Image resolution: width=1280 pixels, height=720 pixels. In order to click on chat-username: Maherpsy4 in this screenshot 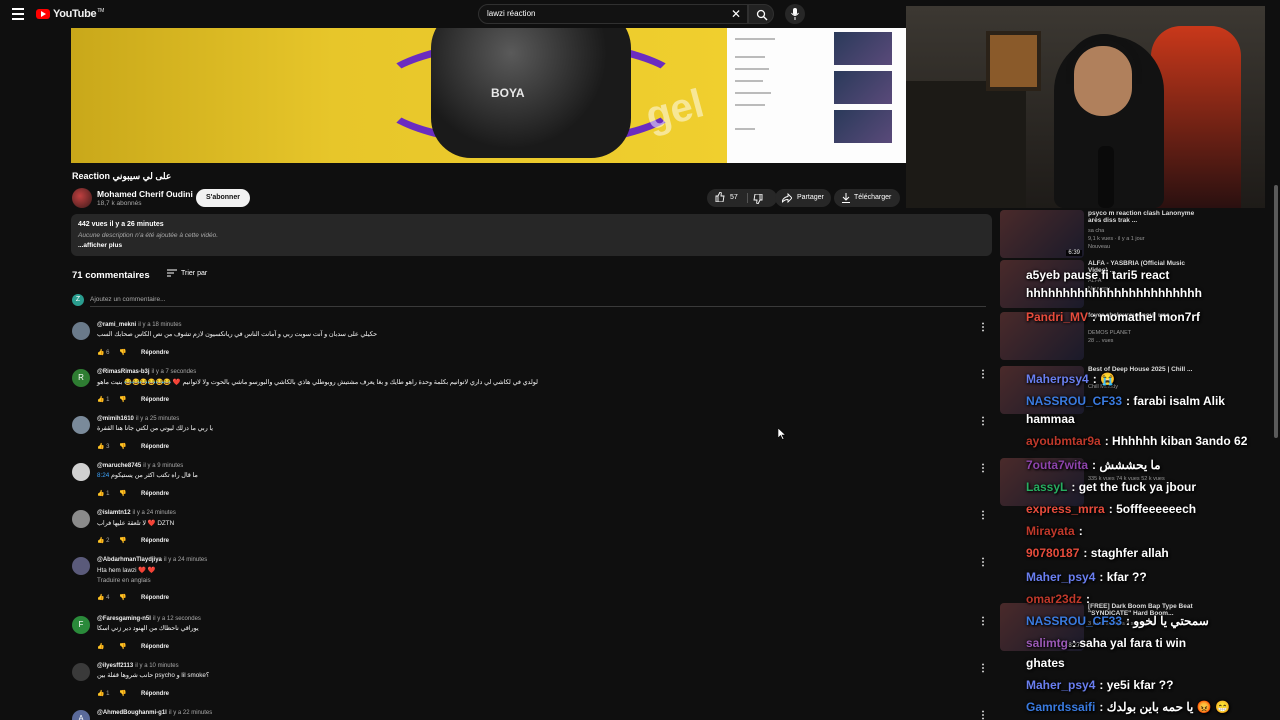, I will do `click(1057, 379)`.